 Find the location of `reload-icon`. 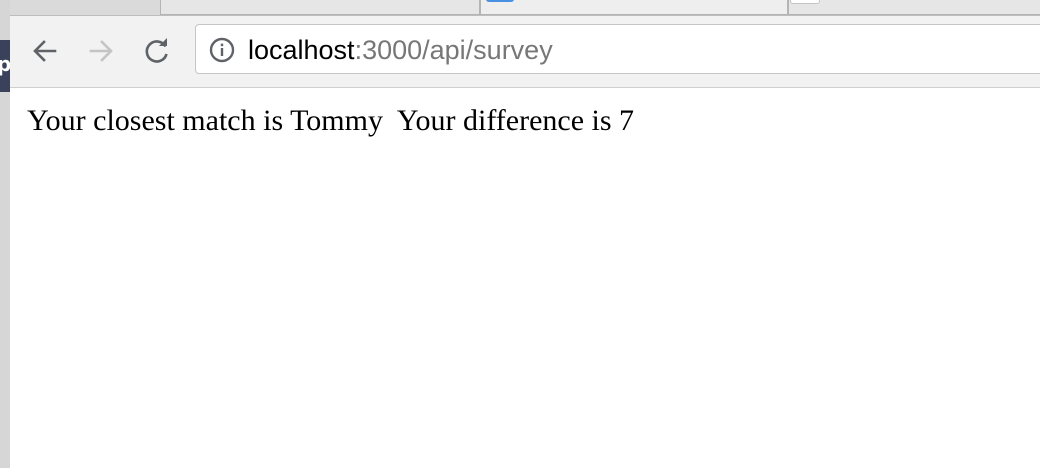

reload-icon is located at coordinates (156, 50).